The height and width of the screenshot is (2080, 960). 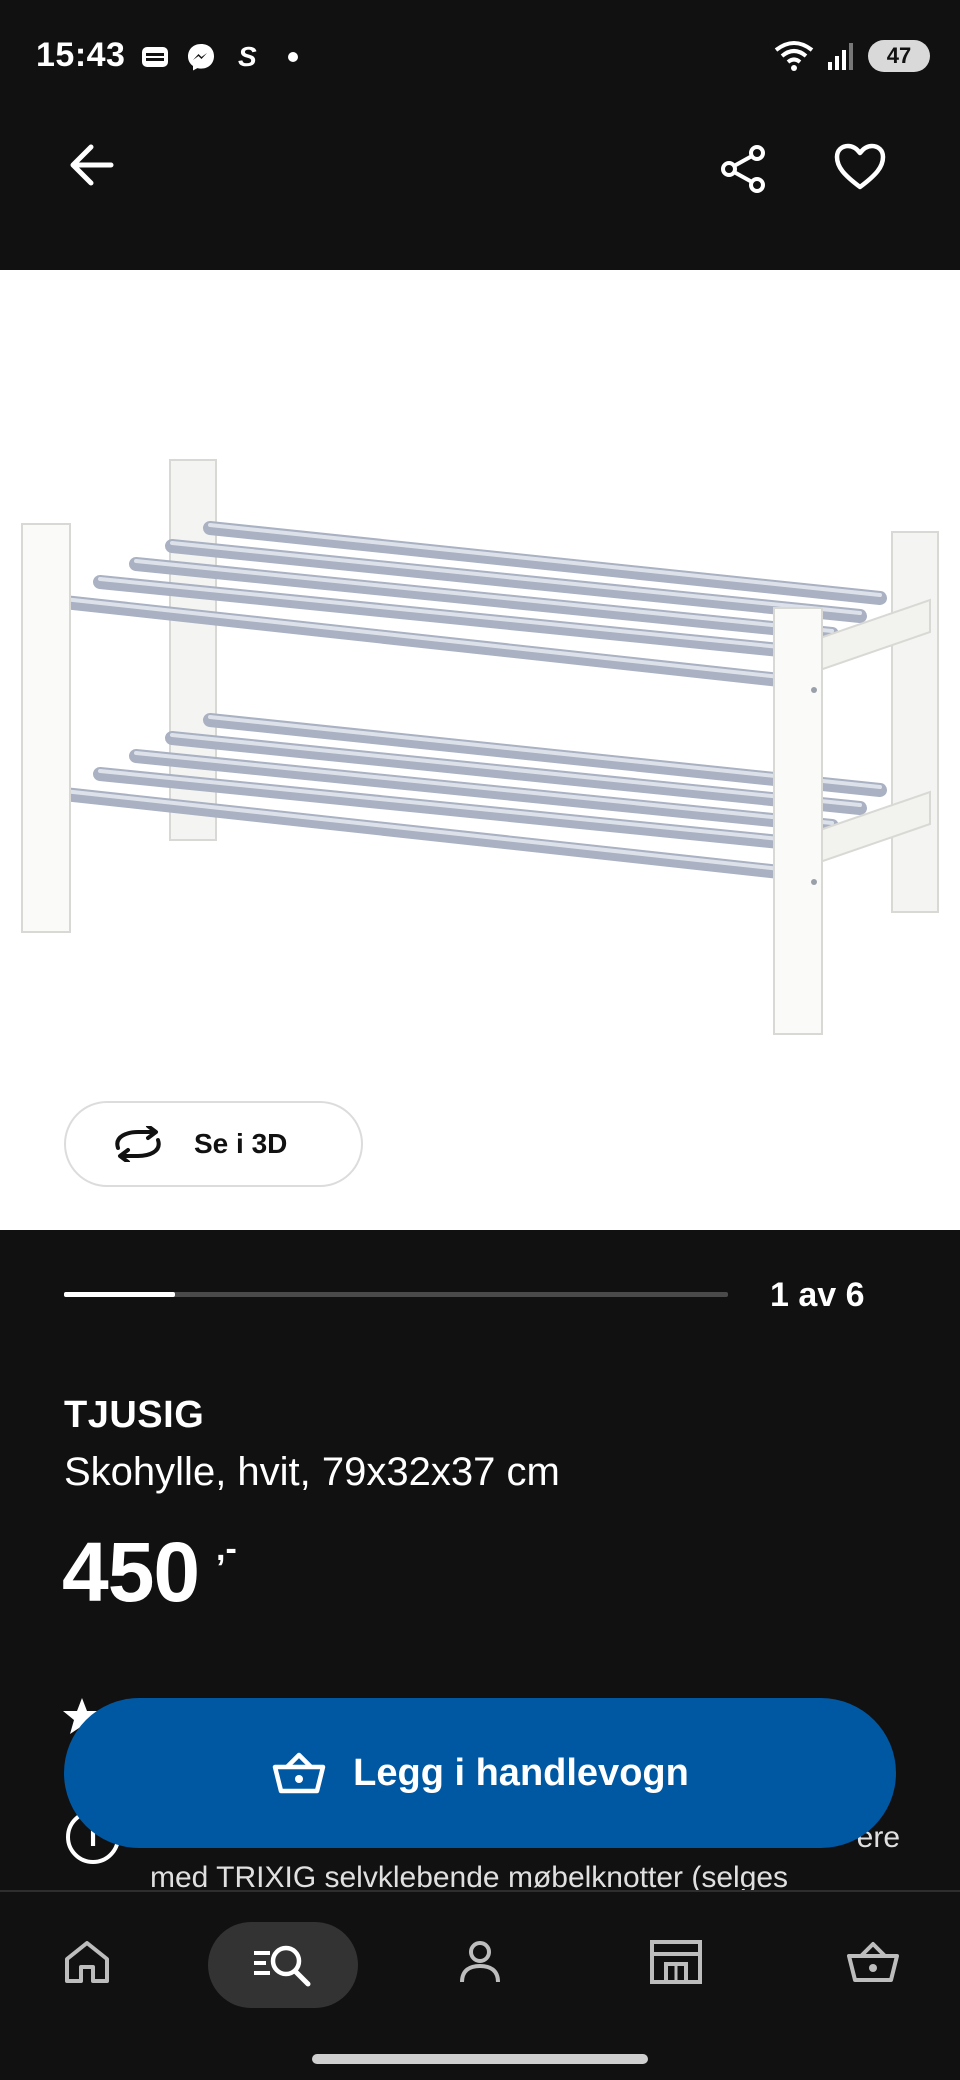 I want to click on svg-text: S, so click(x=247, y=57).